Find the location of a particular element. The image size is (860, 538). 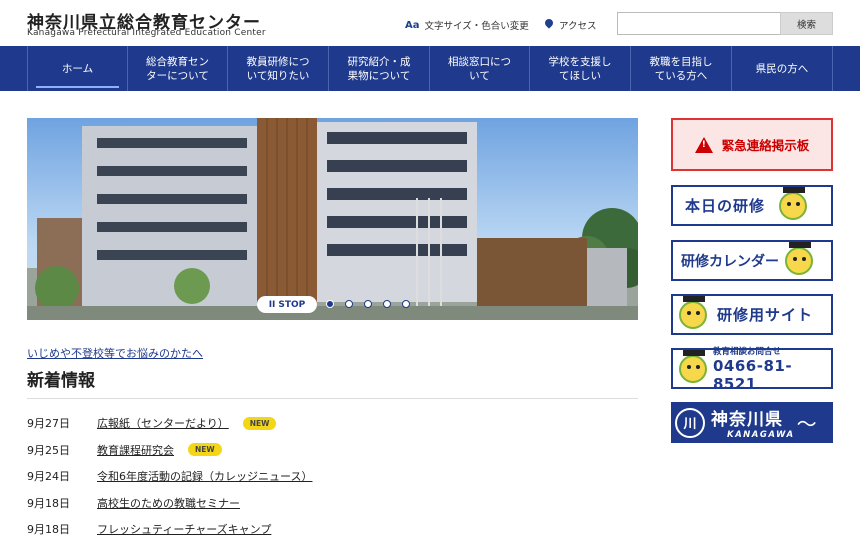

list-item: 9月25日 教育課程研究会 NEW is located at coordinates (332, 450).